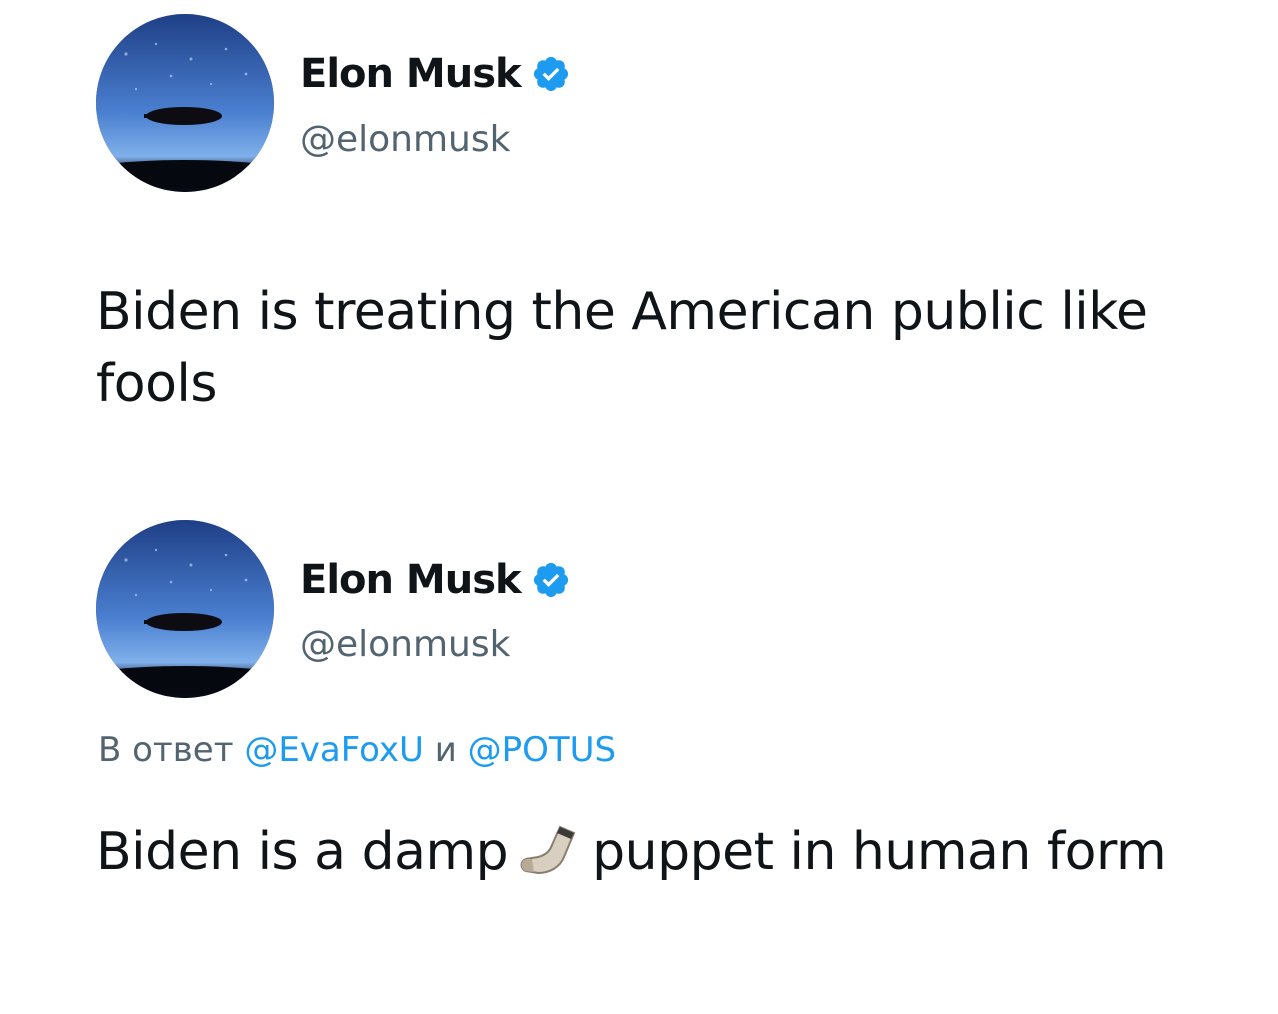 Image resolution: width=1278 pixels, height=1014 pixels. I want to click on tweet-text: Biden is a damp puppet in human form, so click(681, 852).